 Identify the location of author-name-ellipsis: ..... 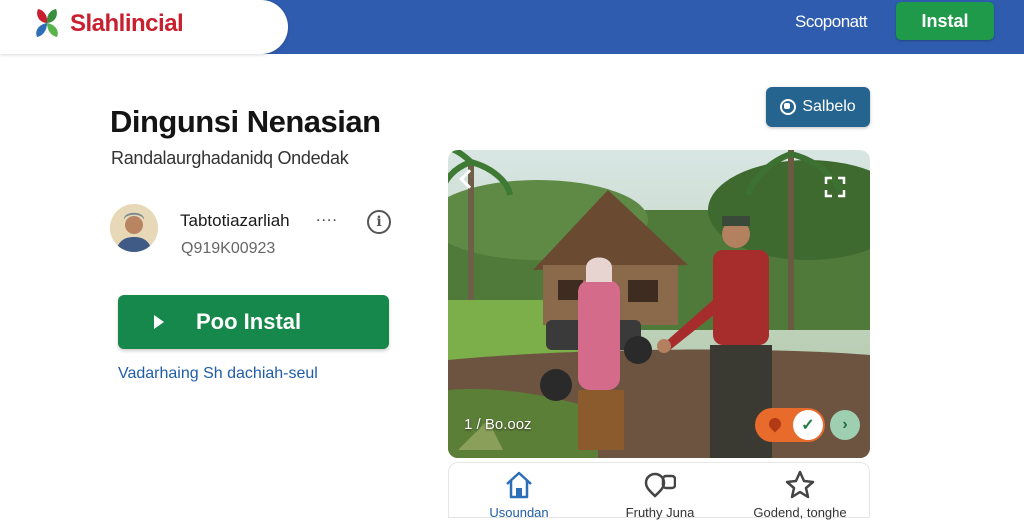
(327, 216).